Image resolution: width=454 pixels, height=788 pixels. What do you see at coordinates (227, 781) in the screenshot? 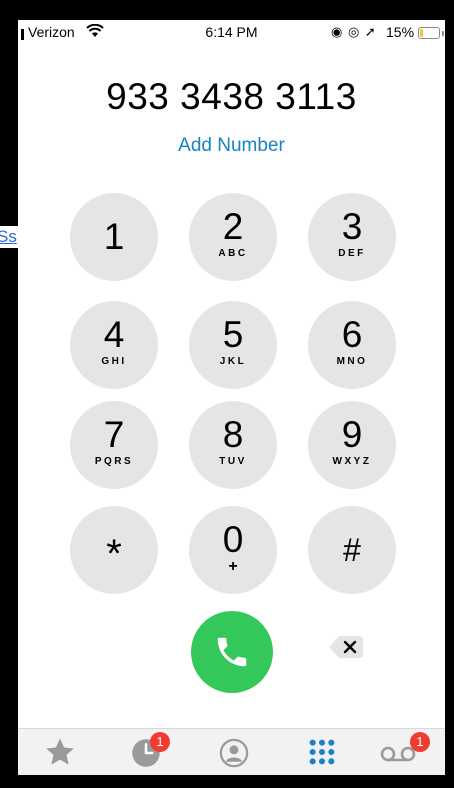
I see `device-frame-bottom` at bounding box center [227, 781].